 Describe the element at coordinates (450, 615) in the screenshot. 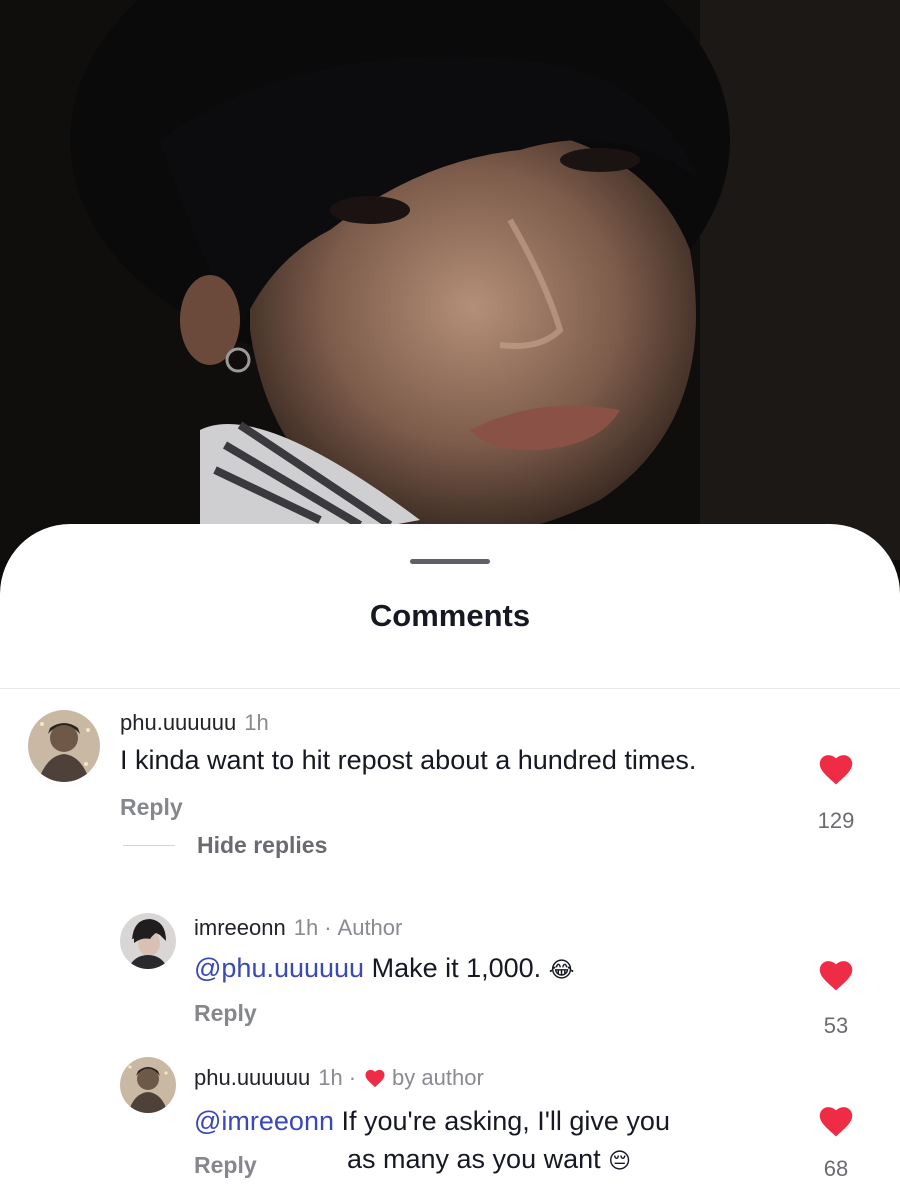

I see `sheet-title: Comments` at that location.